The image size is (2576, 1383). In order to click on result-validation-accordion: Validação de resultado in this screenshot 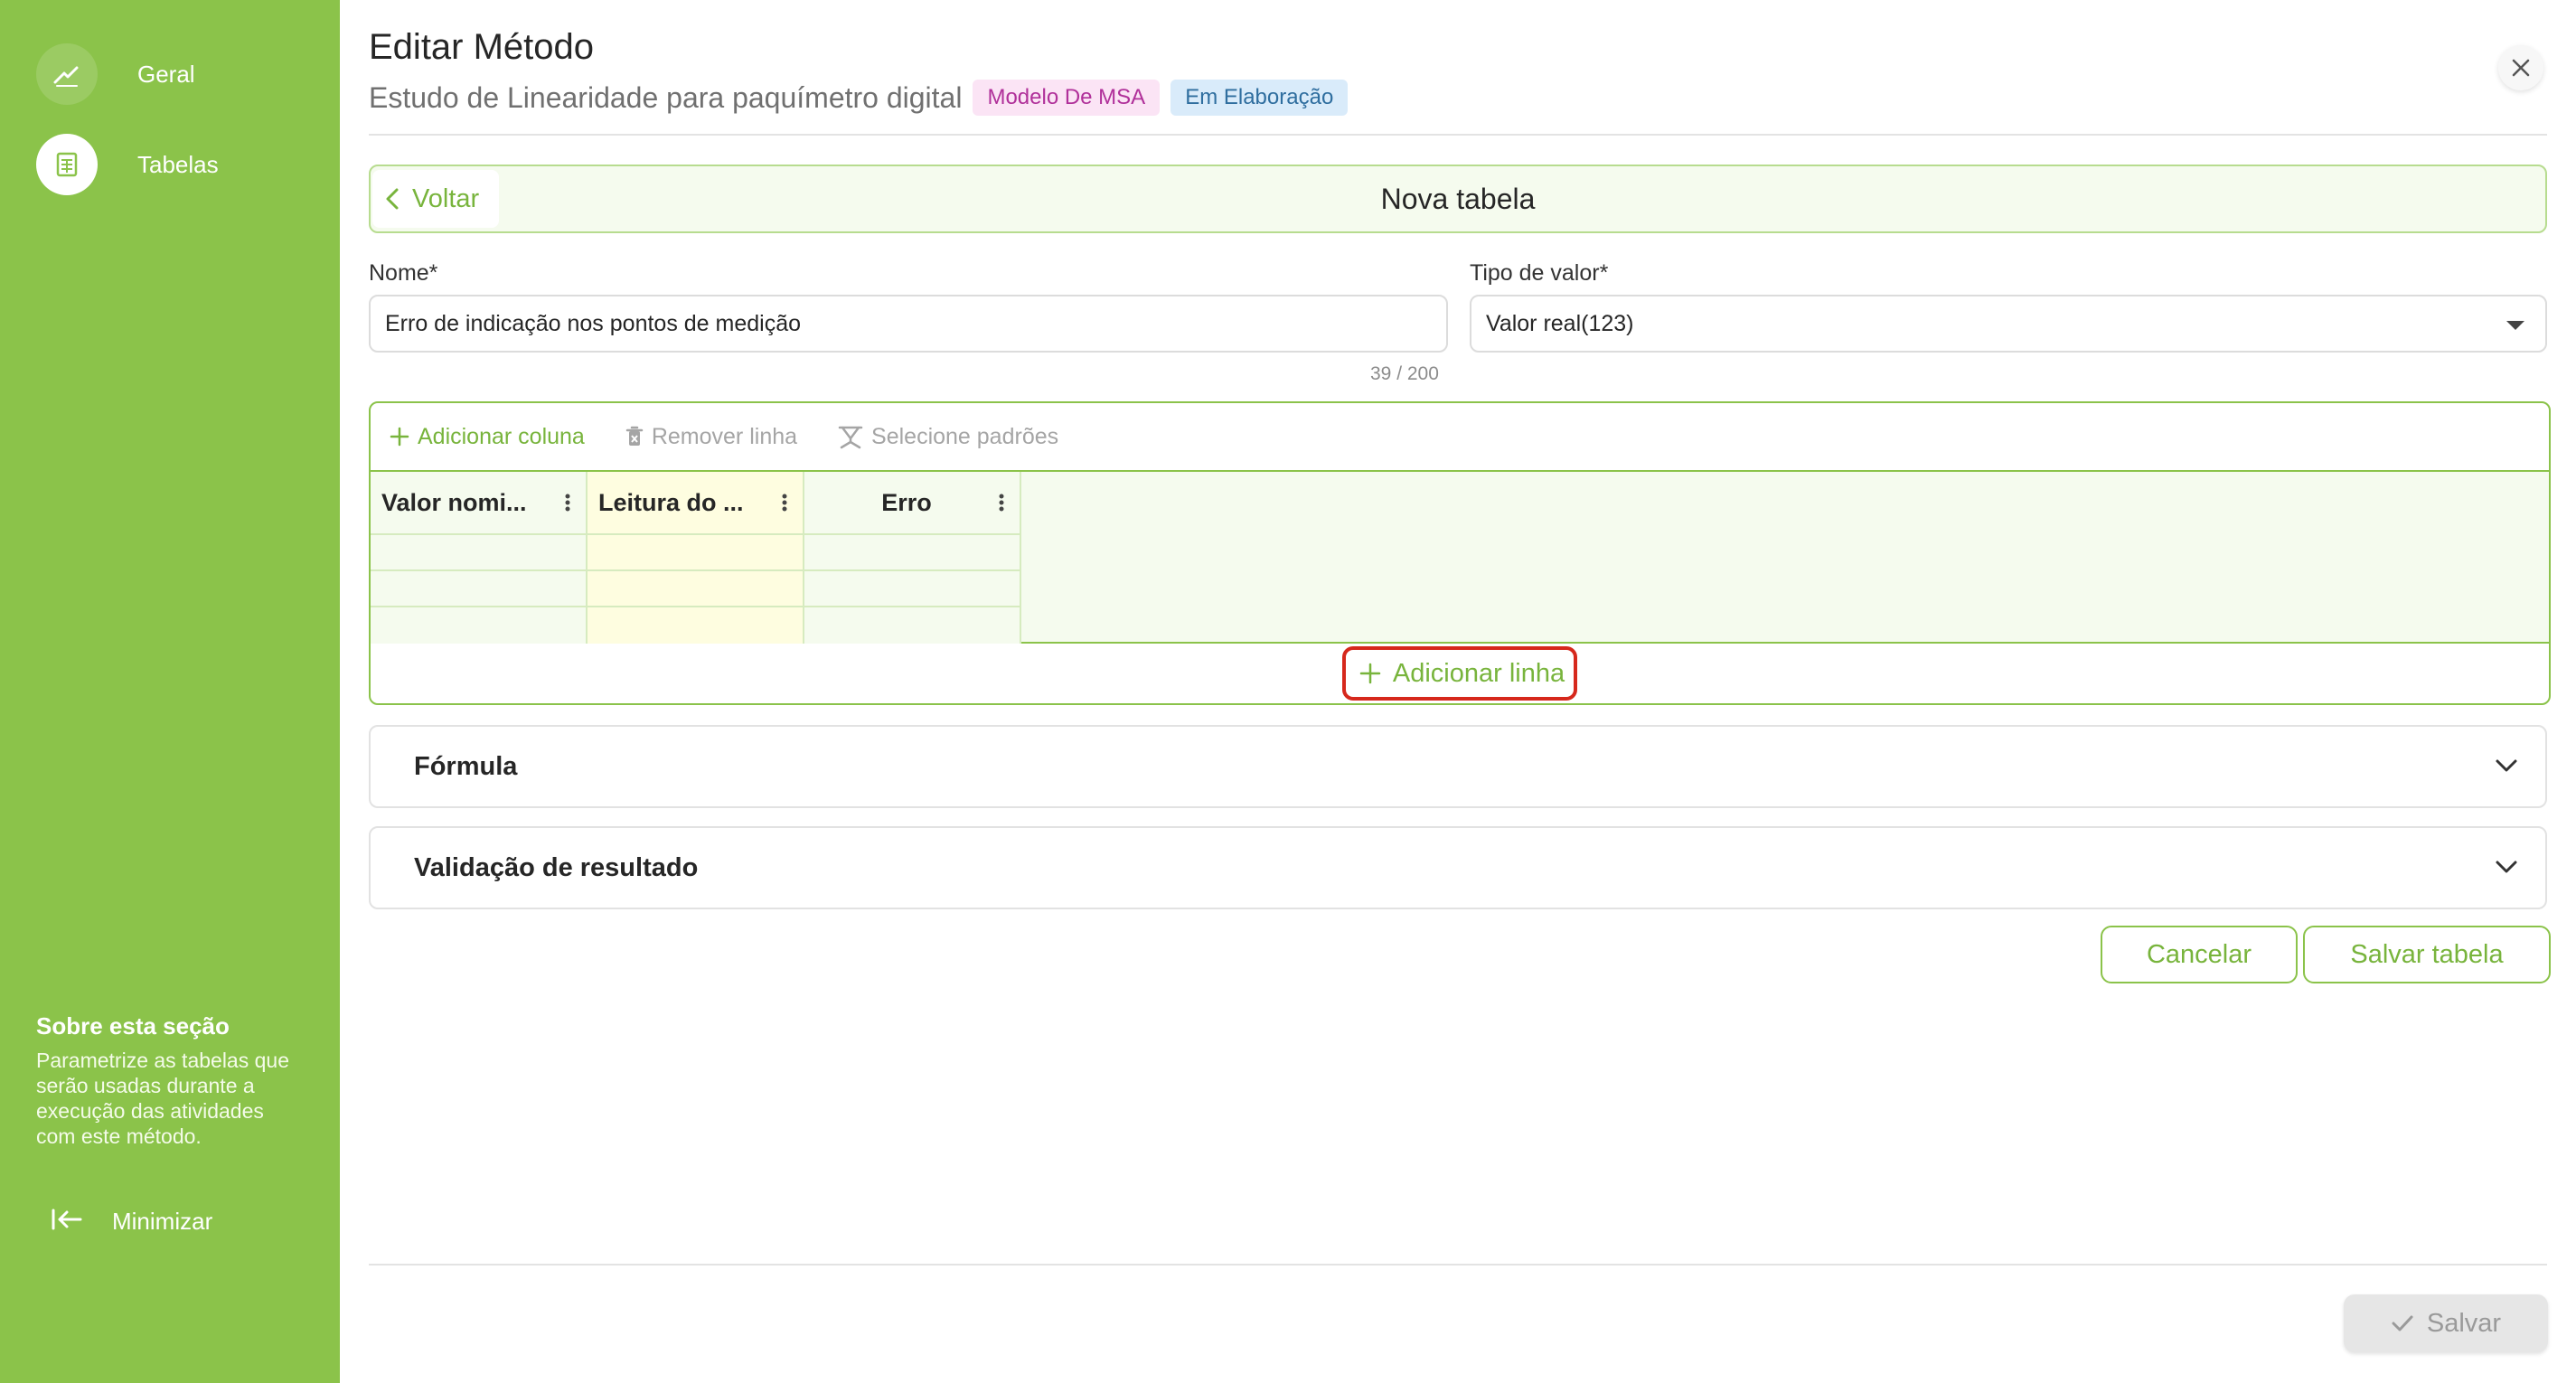, I will do `click(1458, 868)`.